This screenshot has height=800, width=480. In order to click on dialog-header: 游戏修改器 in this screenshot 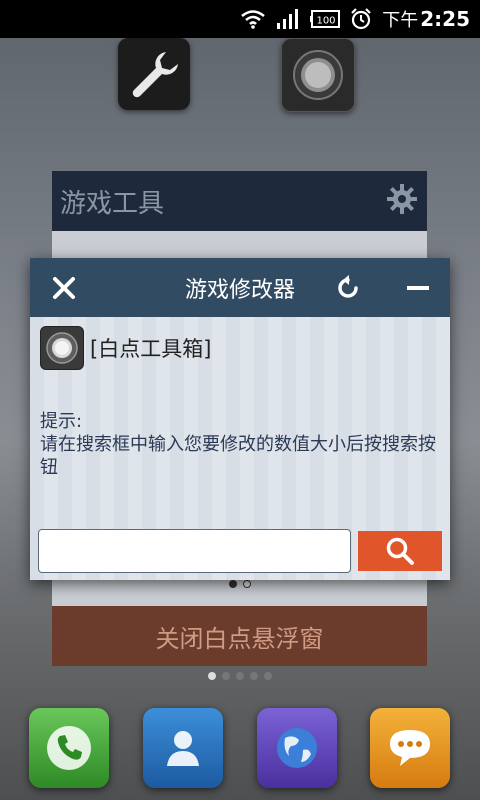, I will do `click(240, 287)`.